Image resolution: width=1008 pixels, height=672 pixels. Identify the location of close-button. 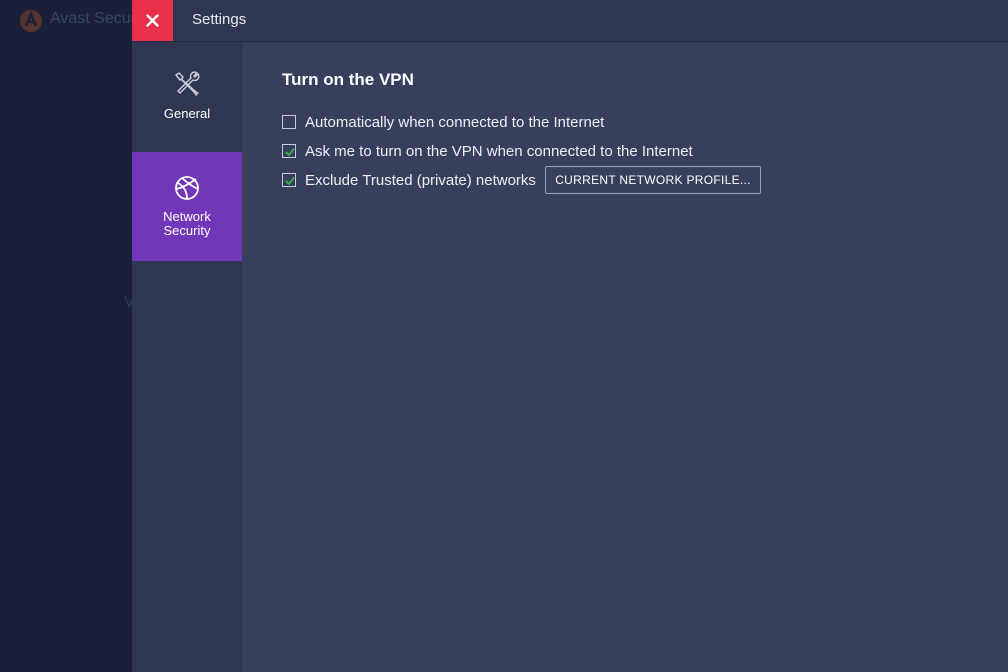
(152, 20).